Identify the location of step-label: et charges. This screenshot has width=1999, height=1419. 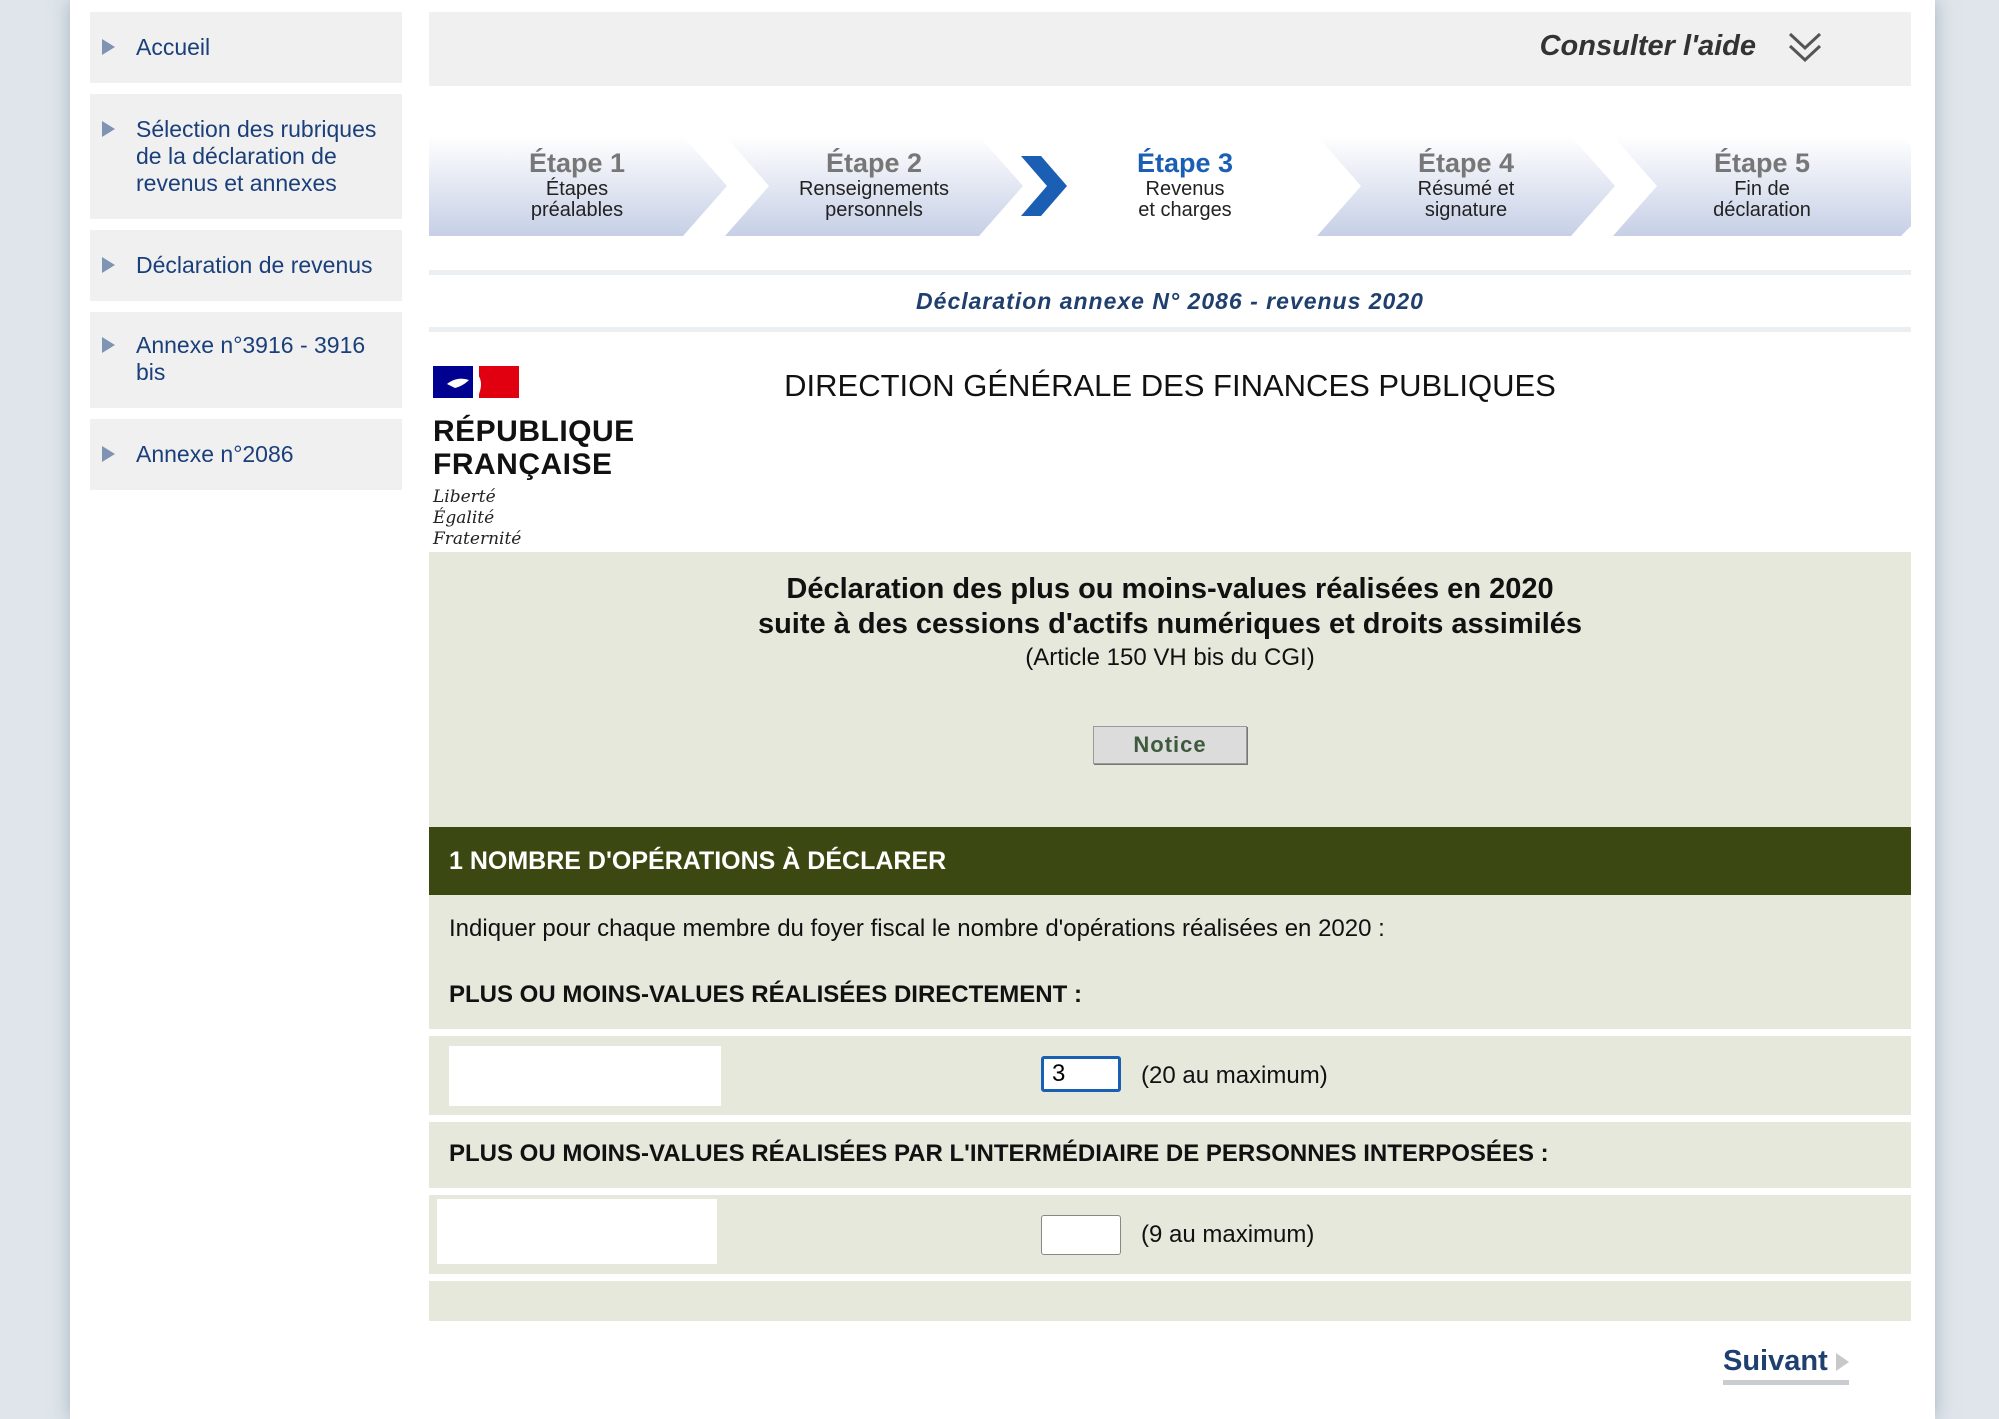
(1185, 210).